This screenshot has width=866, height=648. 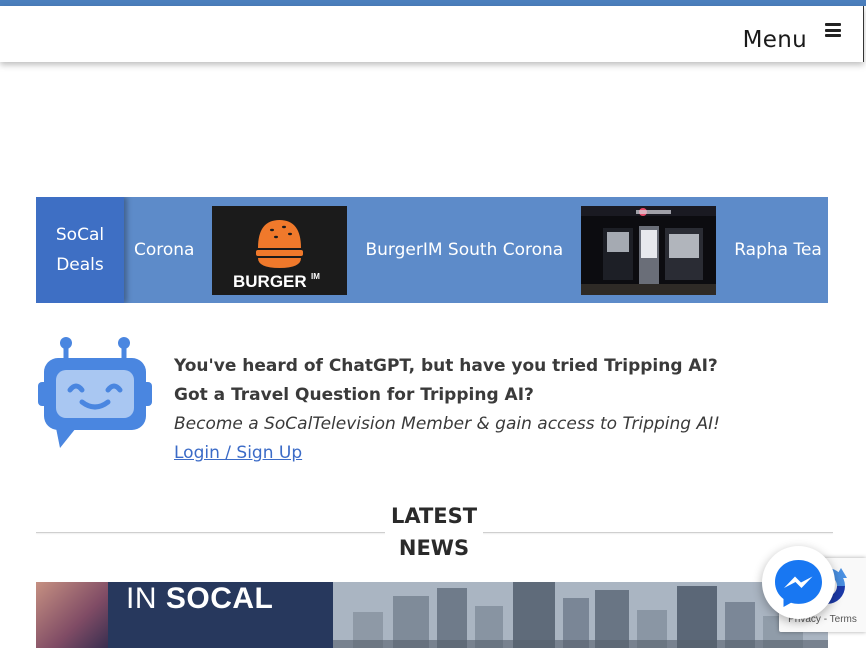 I want to click on top-navbar: Menu, so click(x=432, y=34).